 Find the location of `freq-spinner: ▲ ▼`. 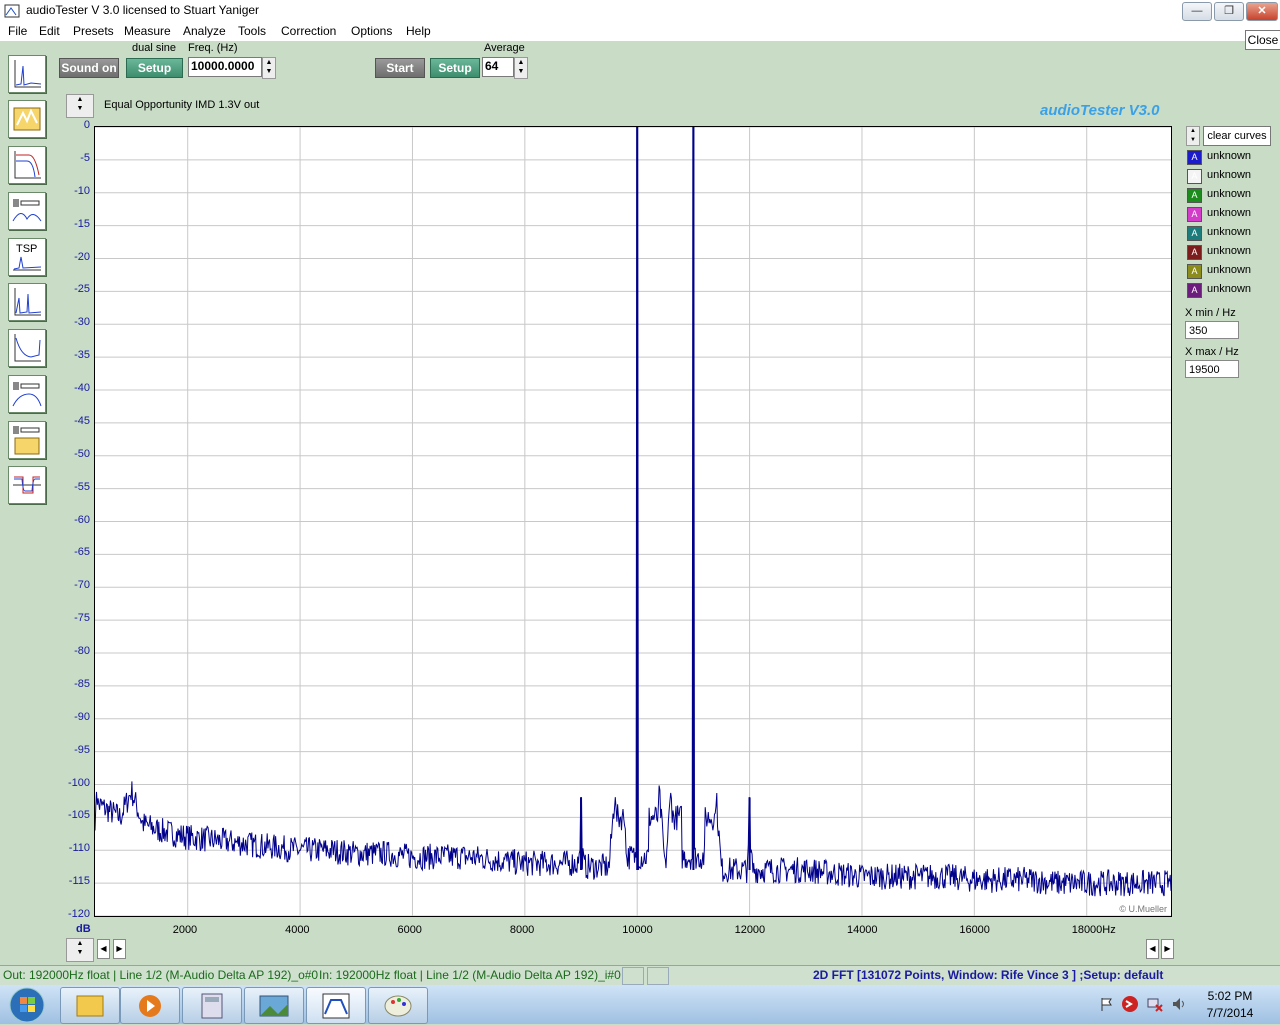

freq-spinner: ▲ ▼ is located at coordinates (269, 68).